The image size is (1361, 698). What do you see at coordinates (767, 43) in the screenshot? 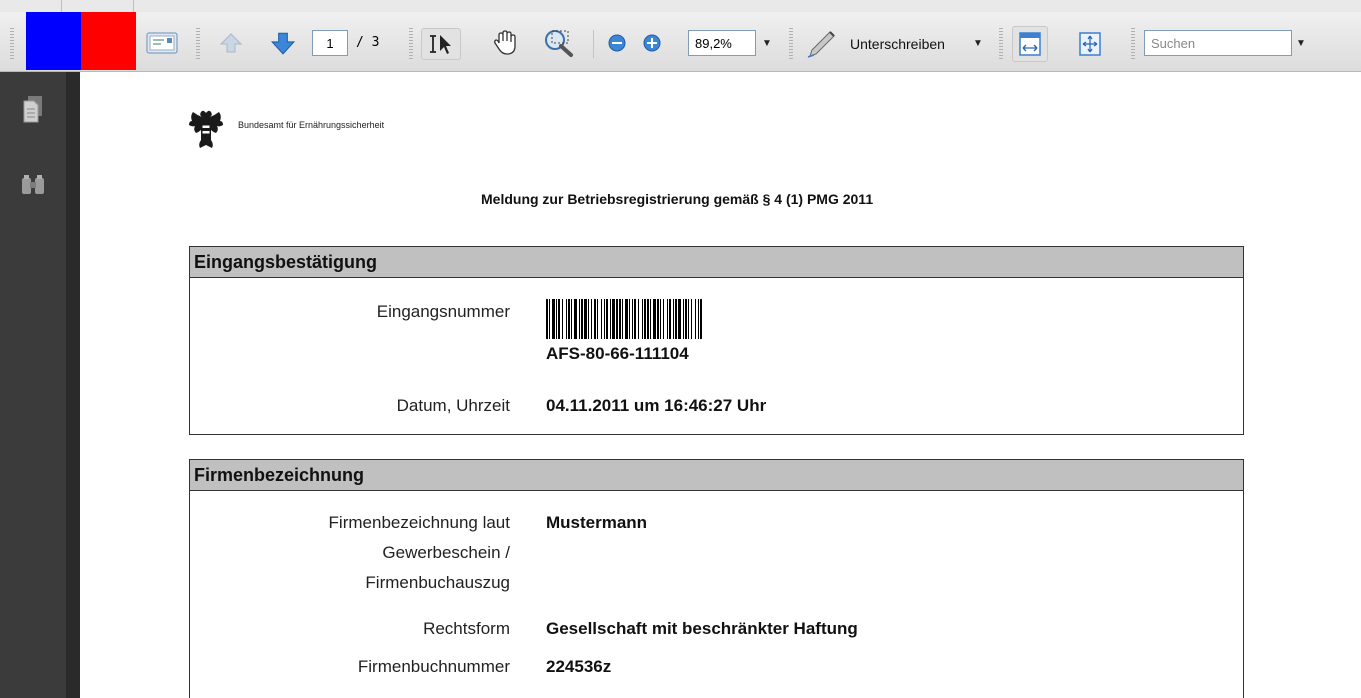
I see `zoom-dropdown-chevron-icon: ▼` at bounding box center [767, 43].